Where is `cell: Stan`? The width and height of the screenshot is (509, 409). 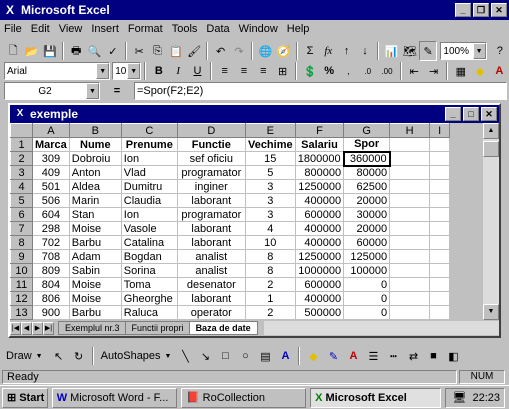
cell: Stan is located at coordinates (95, 214).